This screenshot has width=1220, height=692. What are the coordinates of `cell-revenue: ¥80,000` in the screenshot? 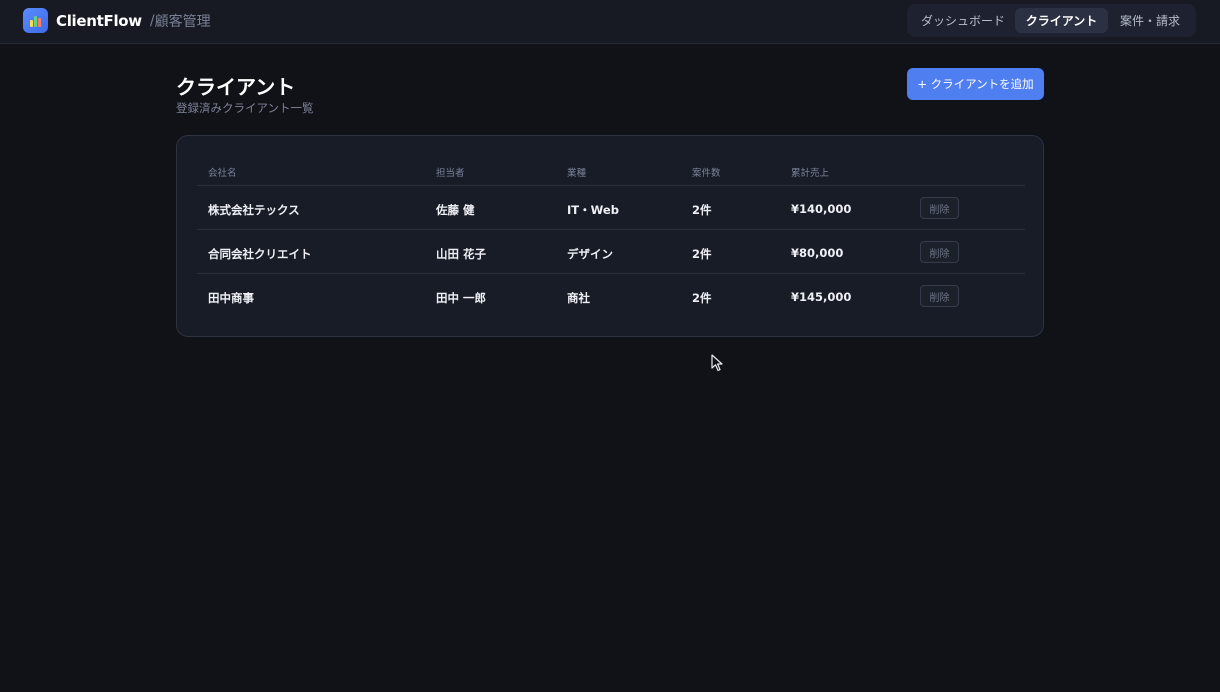 It's located at (817, 253).